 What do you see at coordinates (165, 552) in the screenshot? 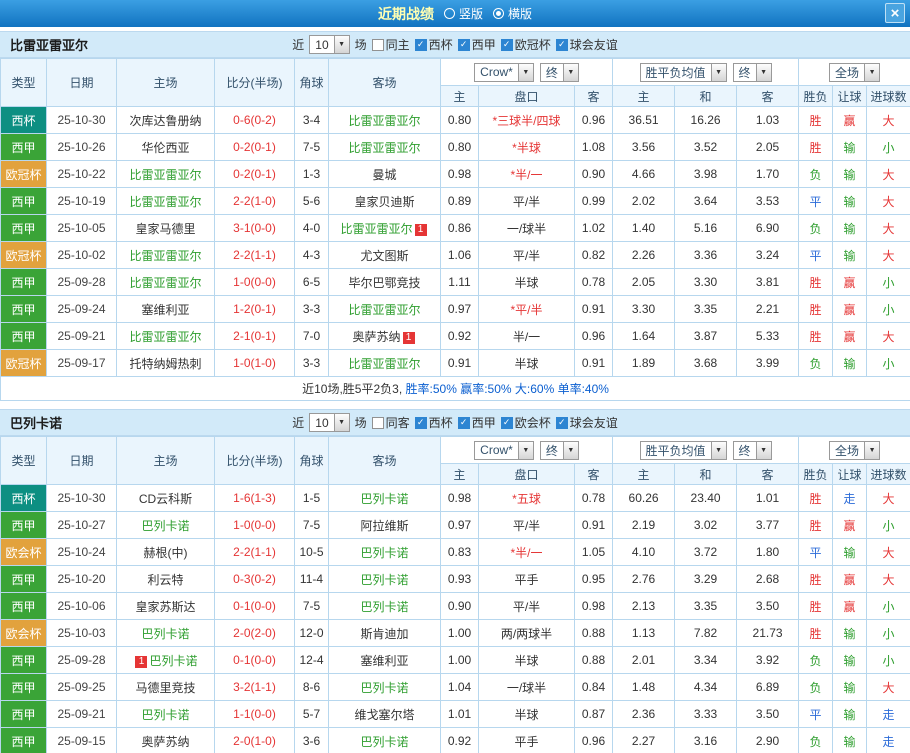
I see `home-team-cell: 赫根(中)` at bounding box center [165, 552].